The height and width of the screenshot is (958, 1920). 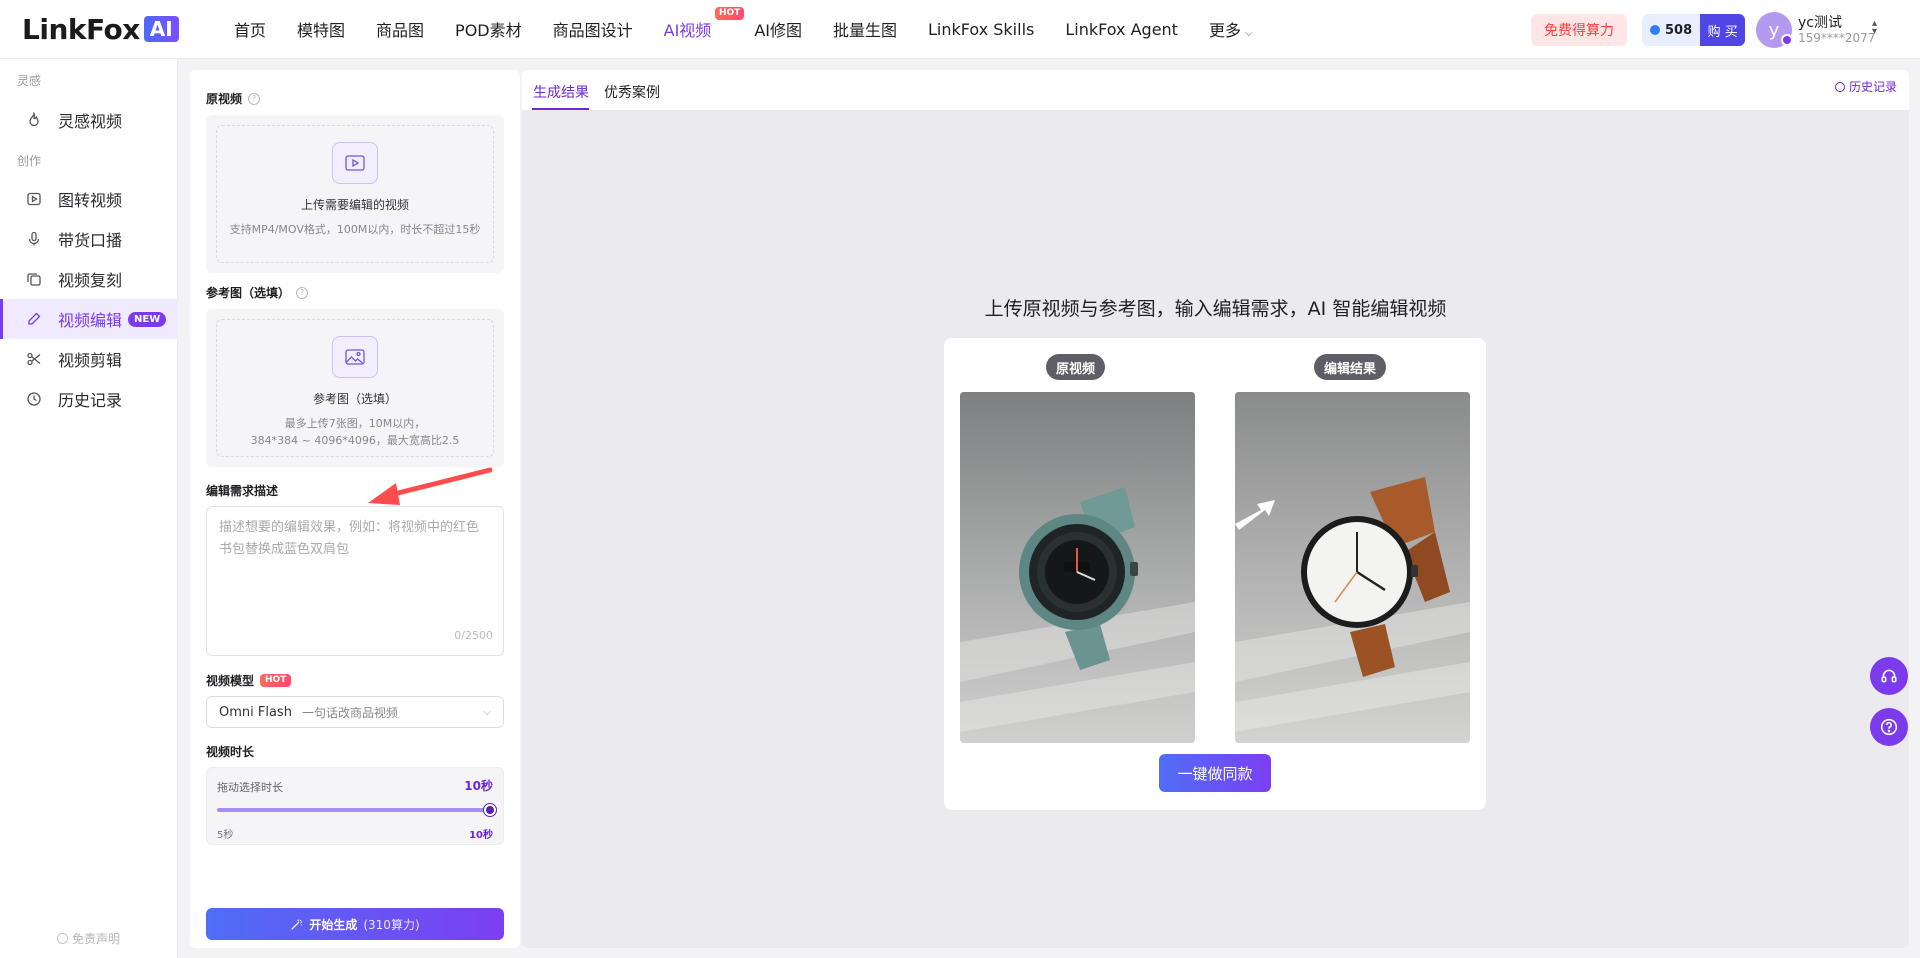 I want to click on upload-desc: 支持MP4/MOV格式，100M以内，时长不超过15秒, so click(x=355, y=229).